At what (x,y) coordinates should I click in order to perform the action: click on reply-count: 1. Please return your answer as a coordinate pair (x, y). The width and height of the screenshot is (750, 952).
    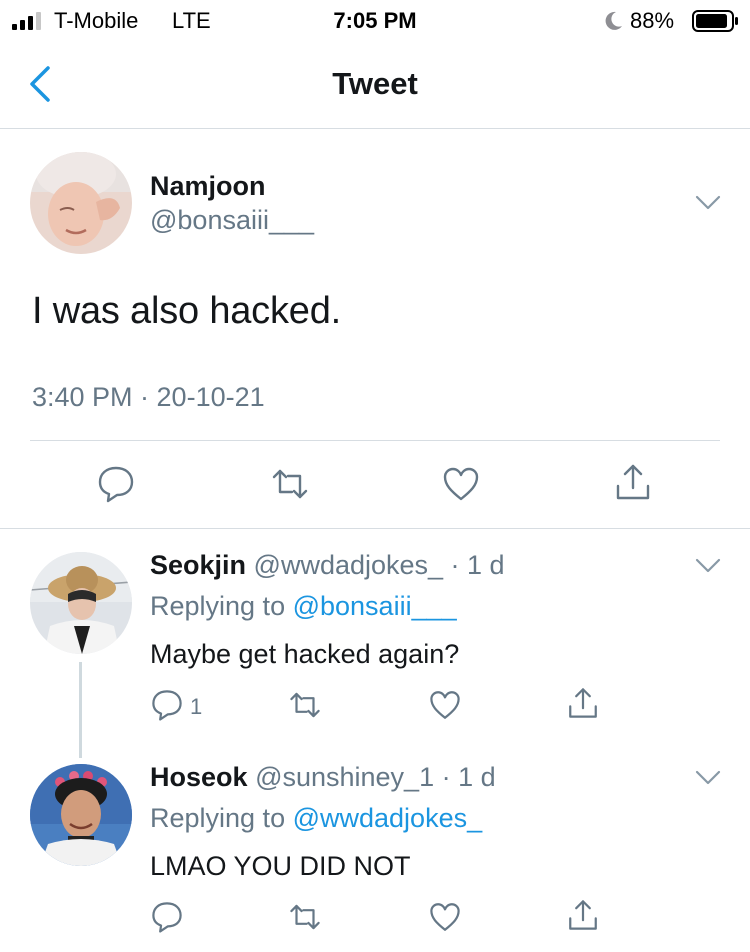
    Looking at the image, I should click on (196, 706).